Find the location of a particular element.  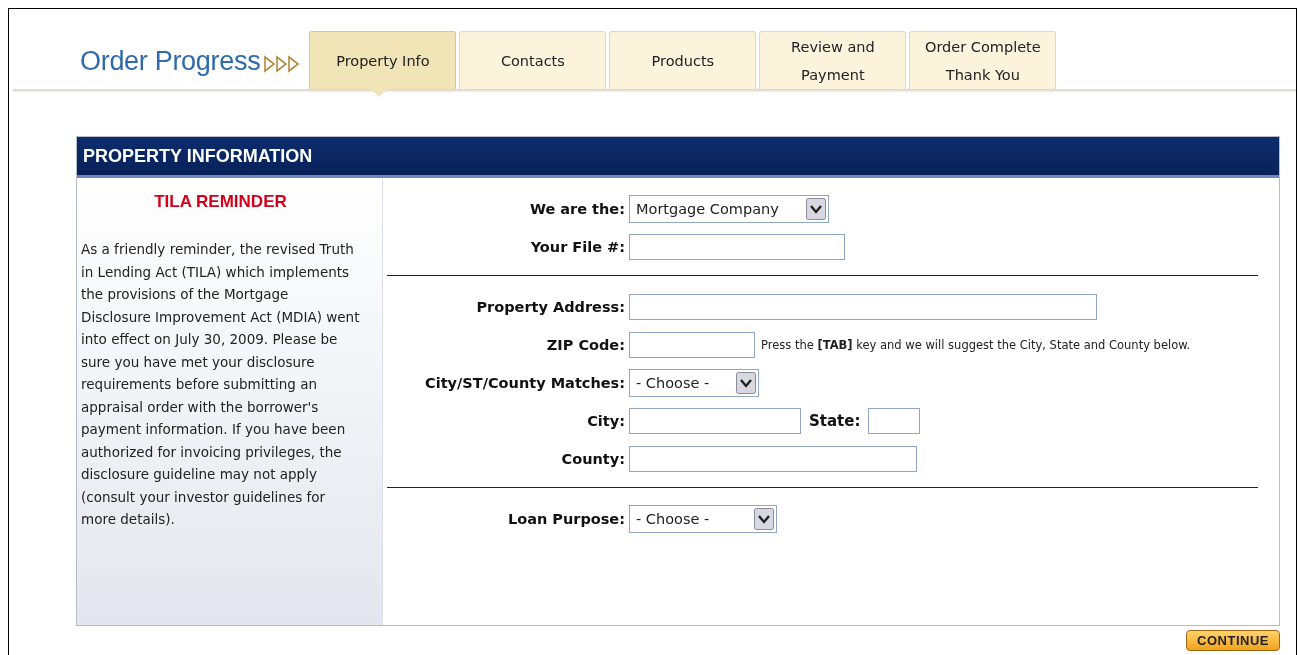

reminder-title: TILA REMINDER is located at coordinates (220, 202).